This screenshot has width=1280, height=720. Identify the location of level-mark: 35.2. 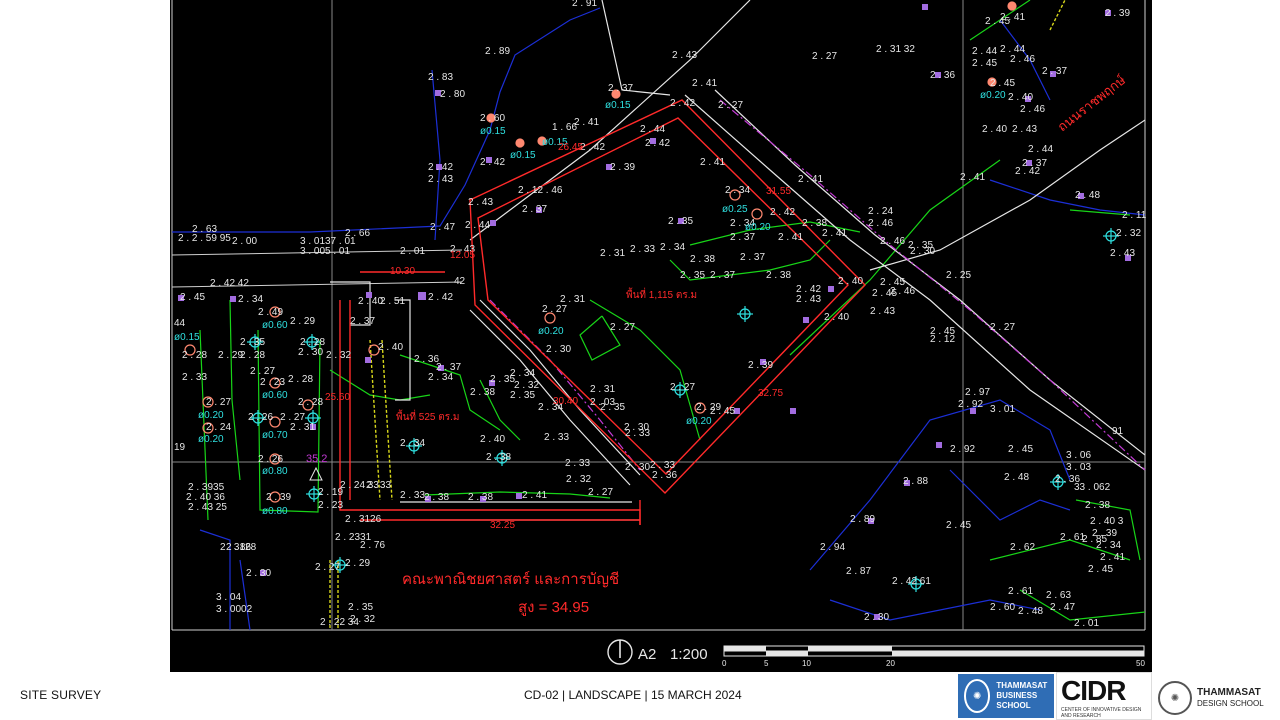
(316, 459).